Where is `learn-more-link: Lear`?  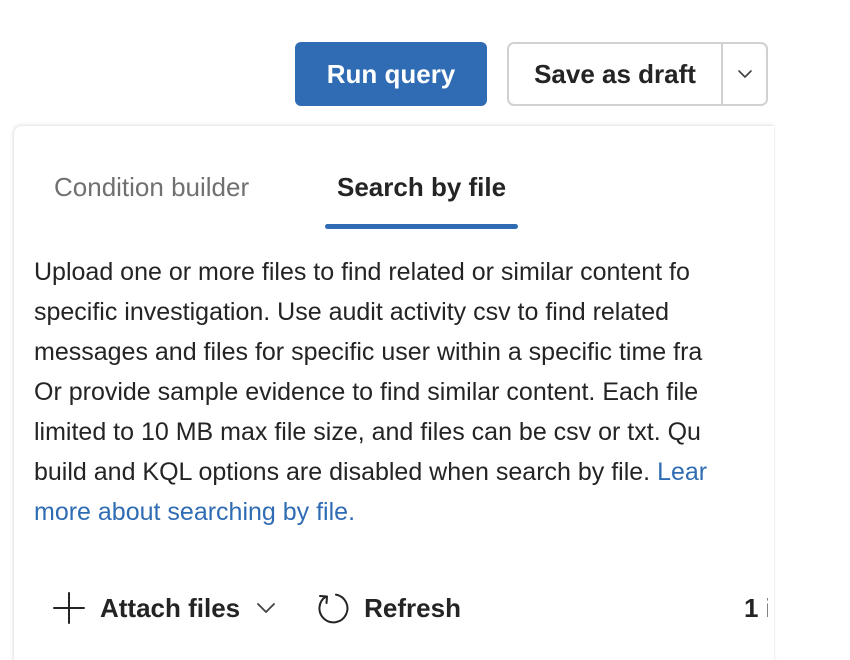
learn-more-link: Lear is located at coordinates (682, 472).